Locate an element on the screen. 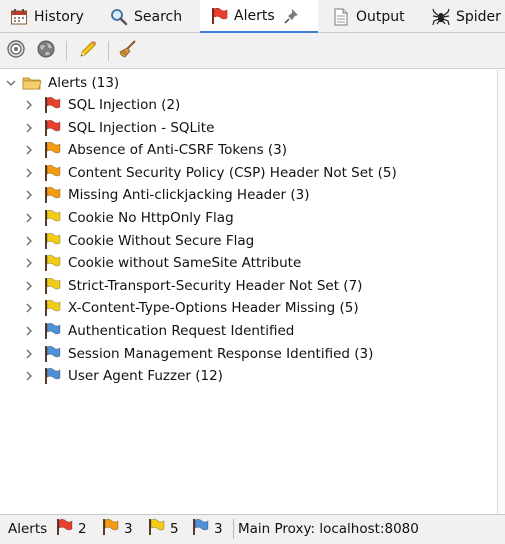 The height and width of the screenshot is (544, 505). tree-item-label: Cookie No HttpOnly Flag is located at coordinates (151, 218).